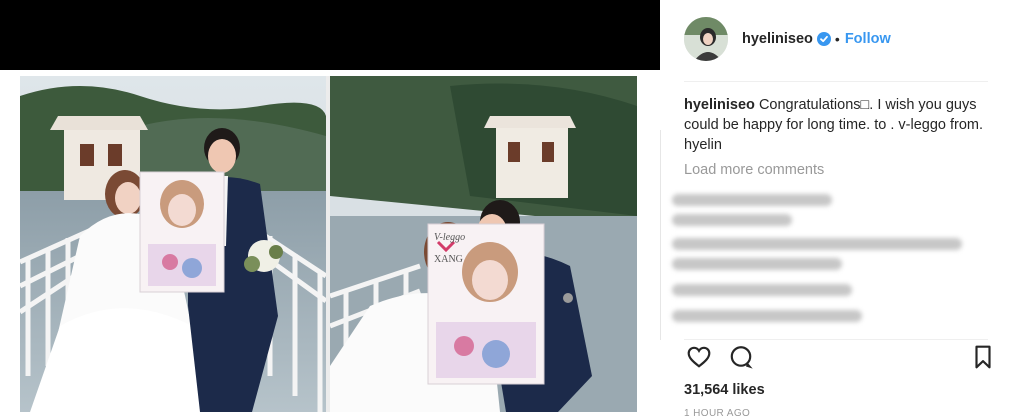 The height and width of the screenshot is (420, 1014). What do you see at coordinates (836, 339) in the screenshot?
I see `actions-divider` at bounding box center [836, 339].